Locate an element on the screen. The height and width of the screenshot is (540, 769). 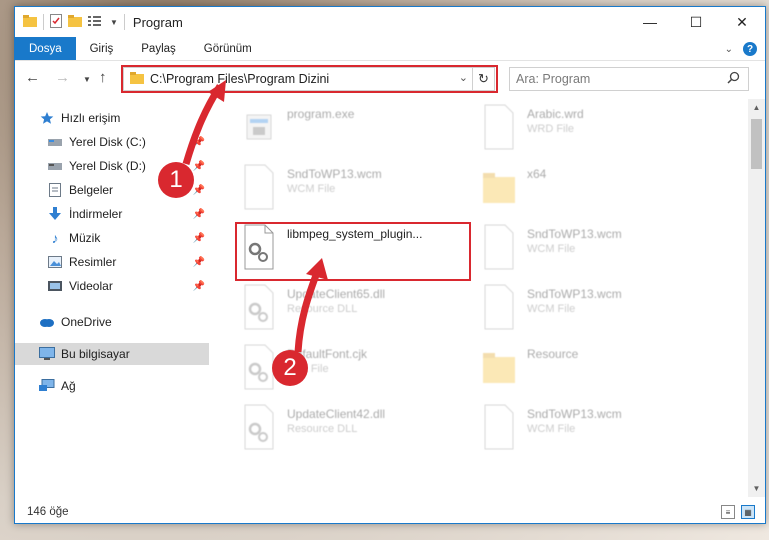
arrowhead-icon is located at coordinates (317, 269).